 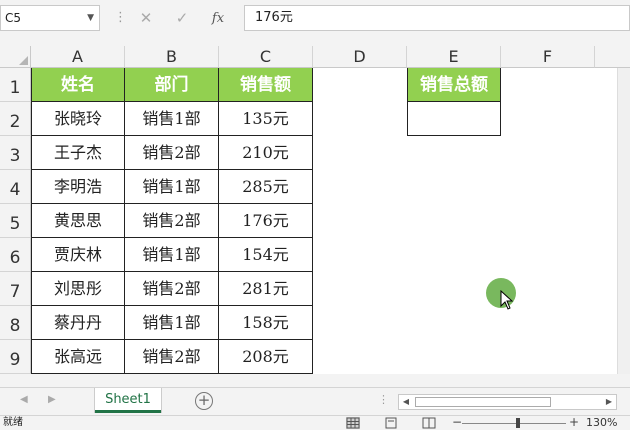 I want to click on row-header-8: 8, so click(x=15, y=323).